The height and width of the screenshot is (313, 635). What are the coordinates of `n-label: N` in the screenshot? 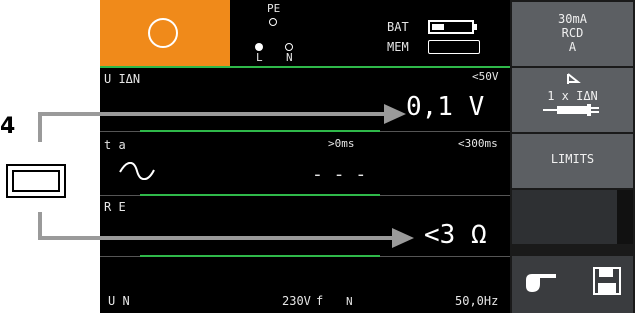 It's located at (289, 57).